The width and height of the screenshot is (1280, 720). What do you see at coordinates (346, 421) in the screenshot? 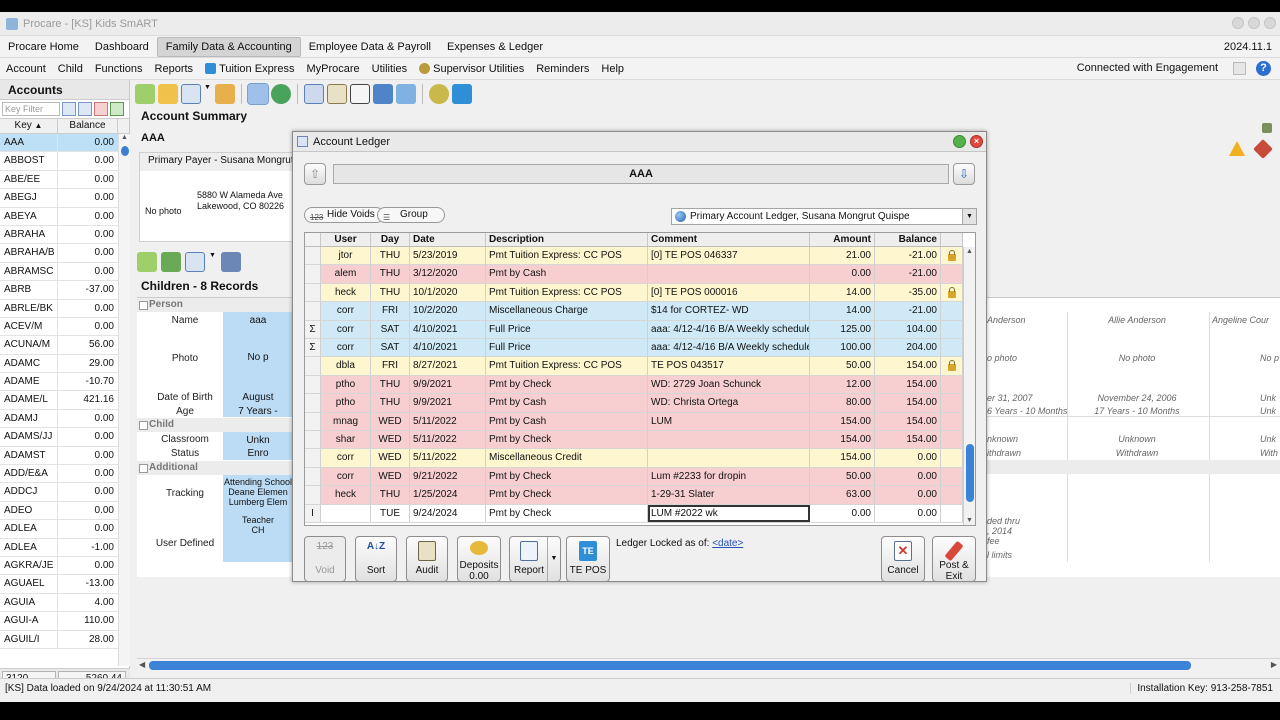
I see `cell-user: mnag` at bounding box center [346, 421].